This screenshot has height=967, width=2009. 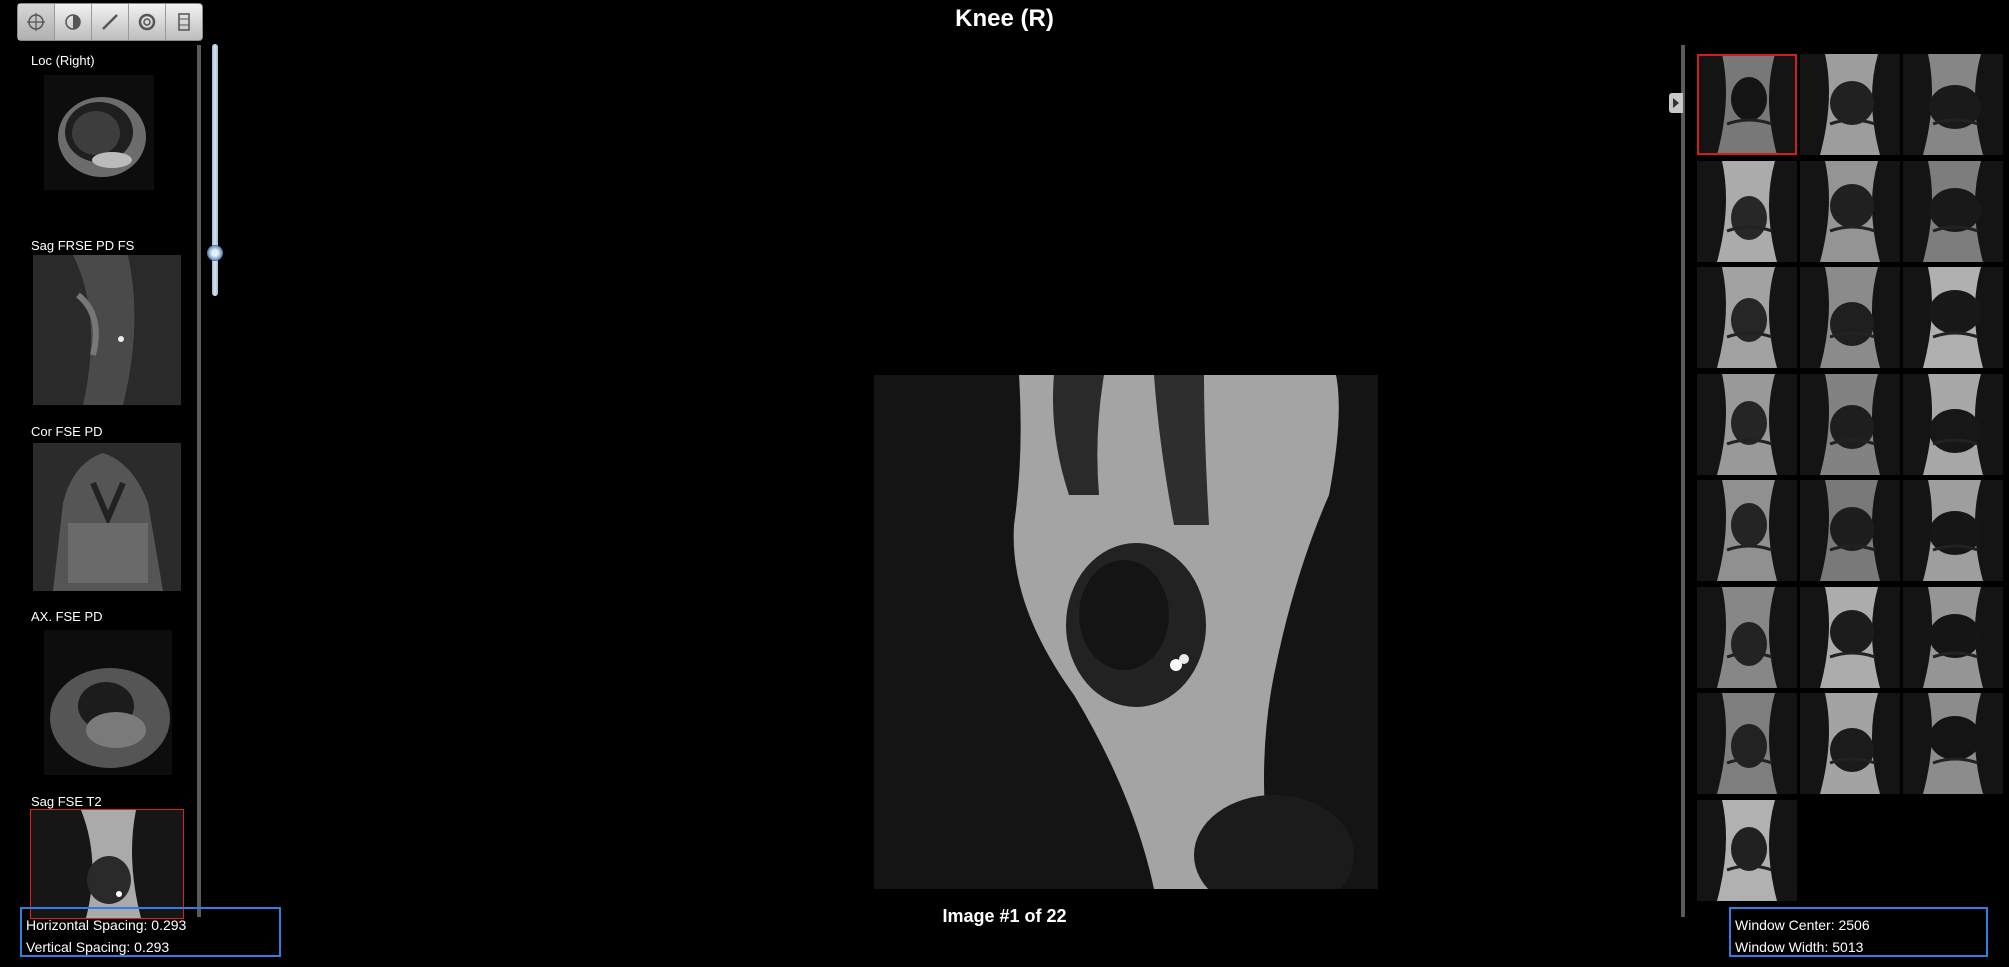 What do you see at coordinates (107, 517) in the screenshot?
I see `series-thumb-cor-fse` at bounding box center [107, 517].